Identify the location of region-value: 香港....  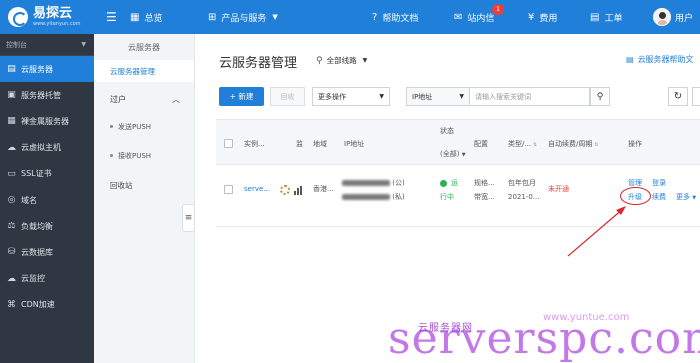
(323, 189).